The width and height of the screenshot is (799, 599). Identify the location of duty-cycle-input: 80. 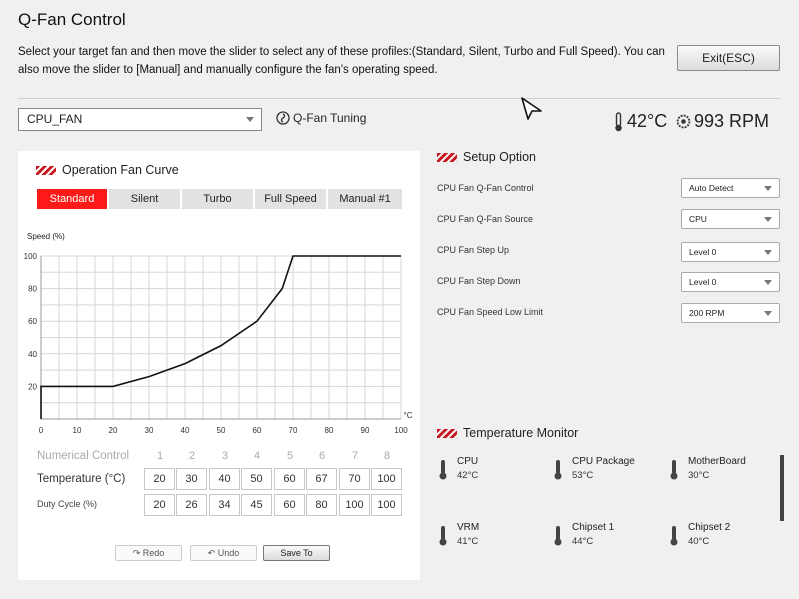
(321, 505).